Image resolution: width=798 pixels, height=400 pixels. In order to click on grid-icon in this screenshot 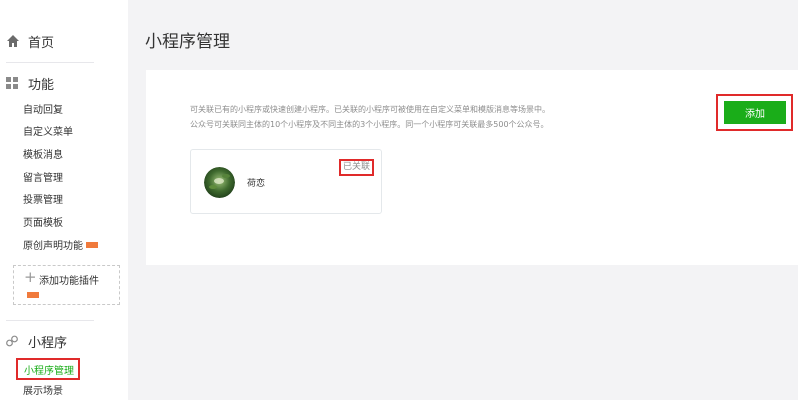, I will do `click(12, 83)`.